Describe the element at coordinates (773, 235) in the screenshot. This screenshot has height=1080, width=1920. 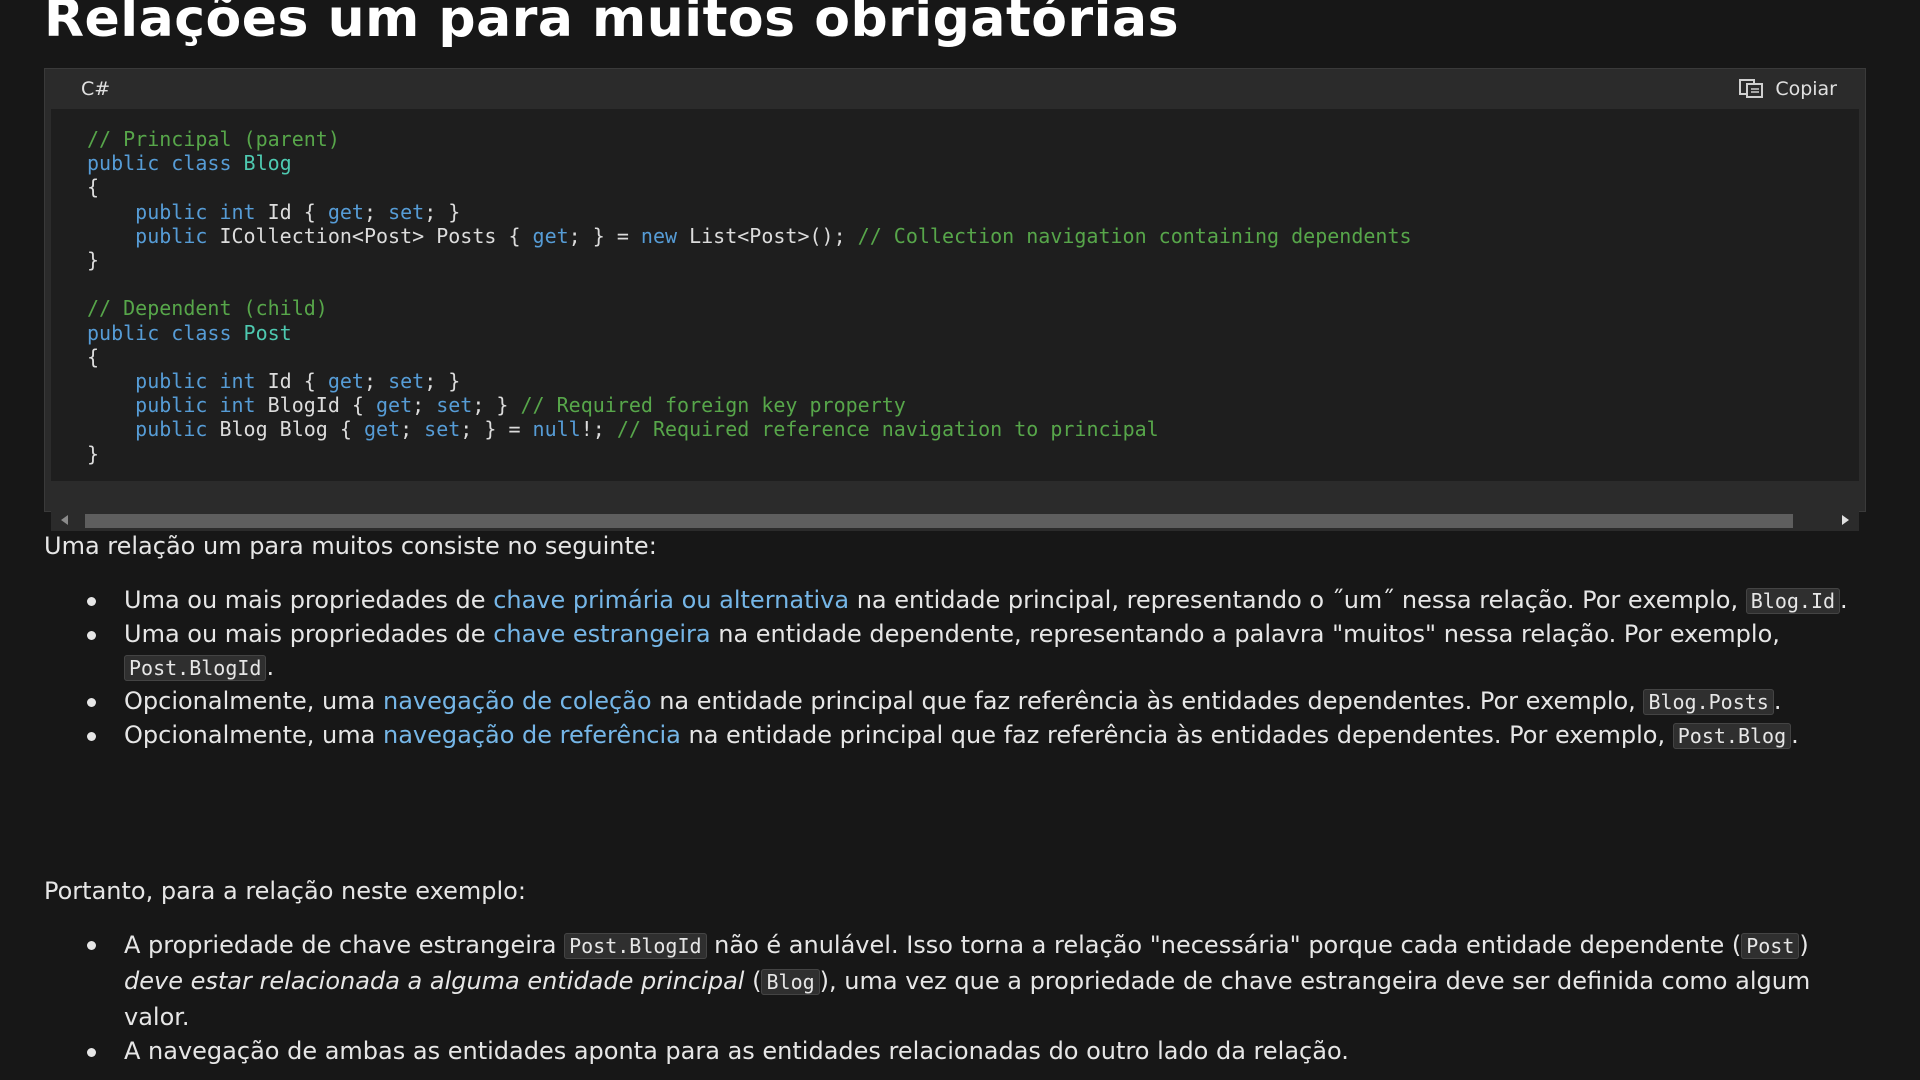
I see `code-token-plain: List<Post>();` at that location.